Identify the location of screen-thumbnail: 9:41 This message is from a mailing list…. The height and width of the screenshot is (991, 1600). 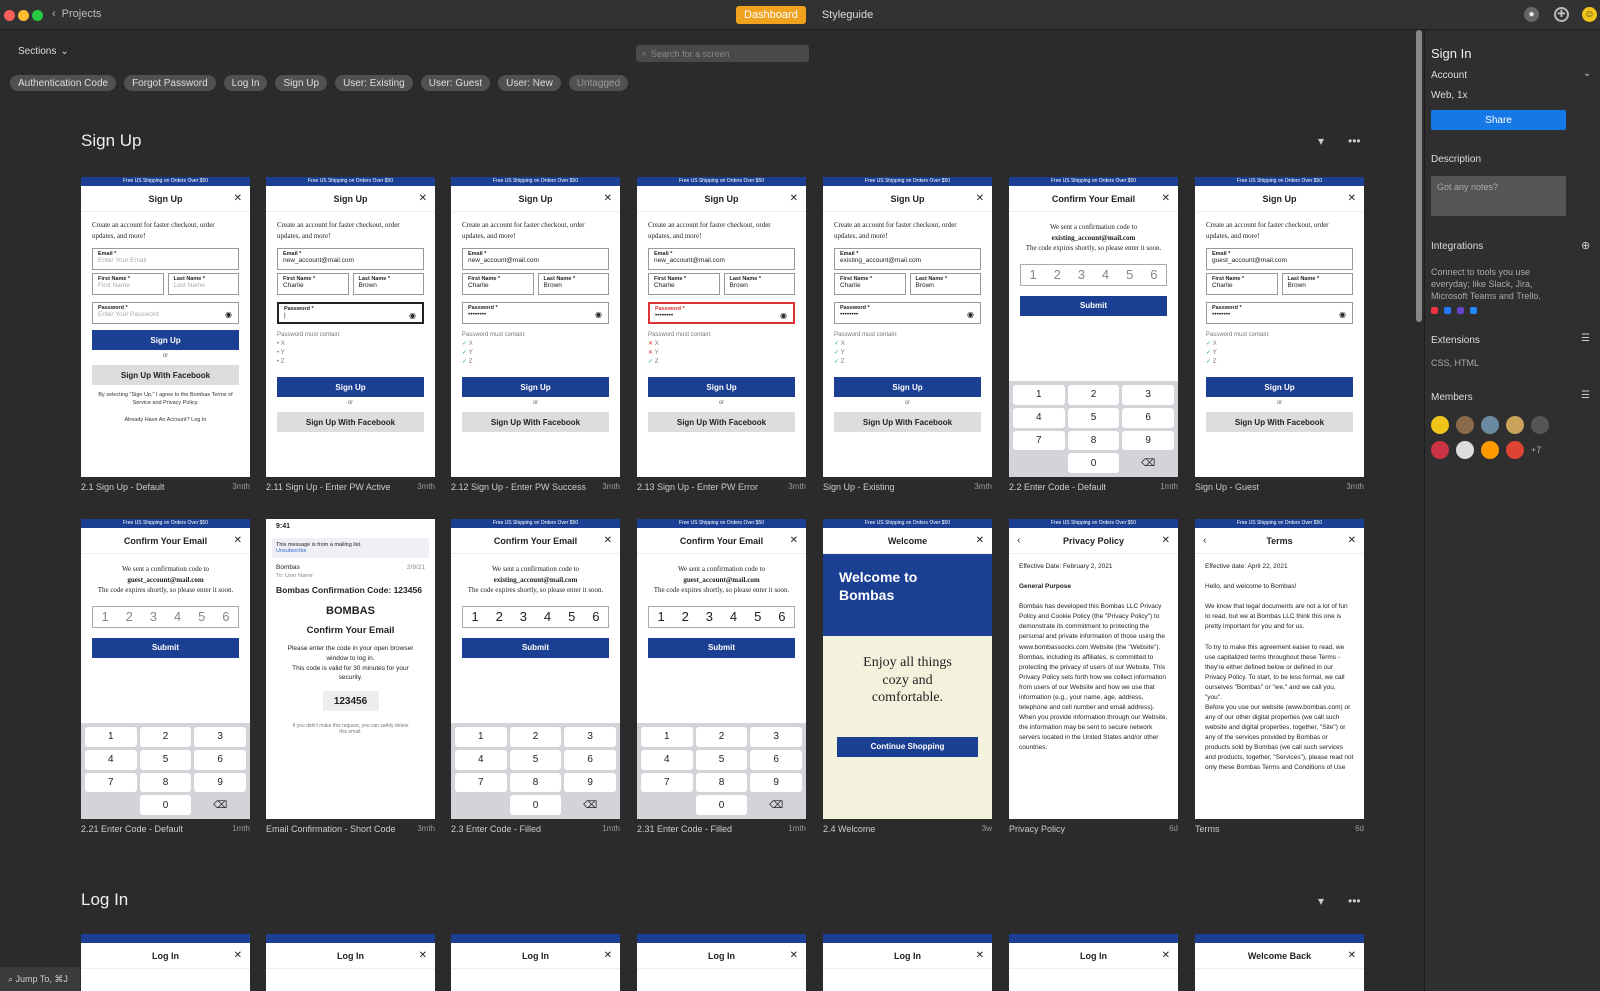
(350, 669).